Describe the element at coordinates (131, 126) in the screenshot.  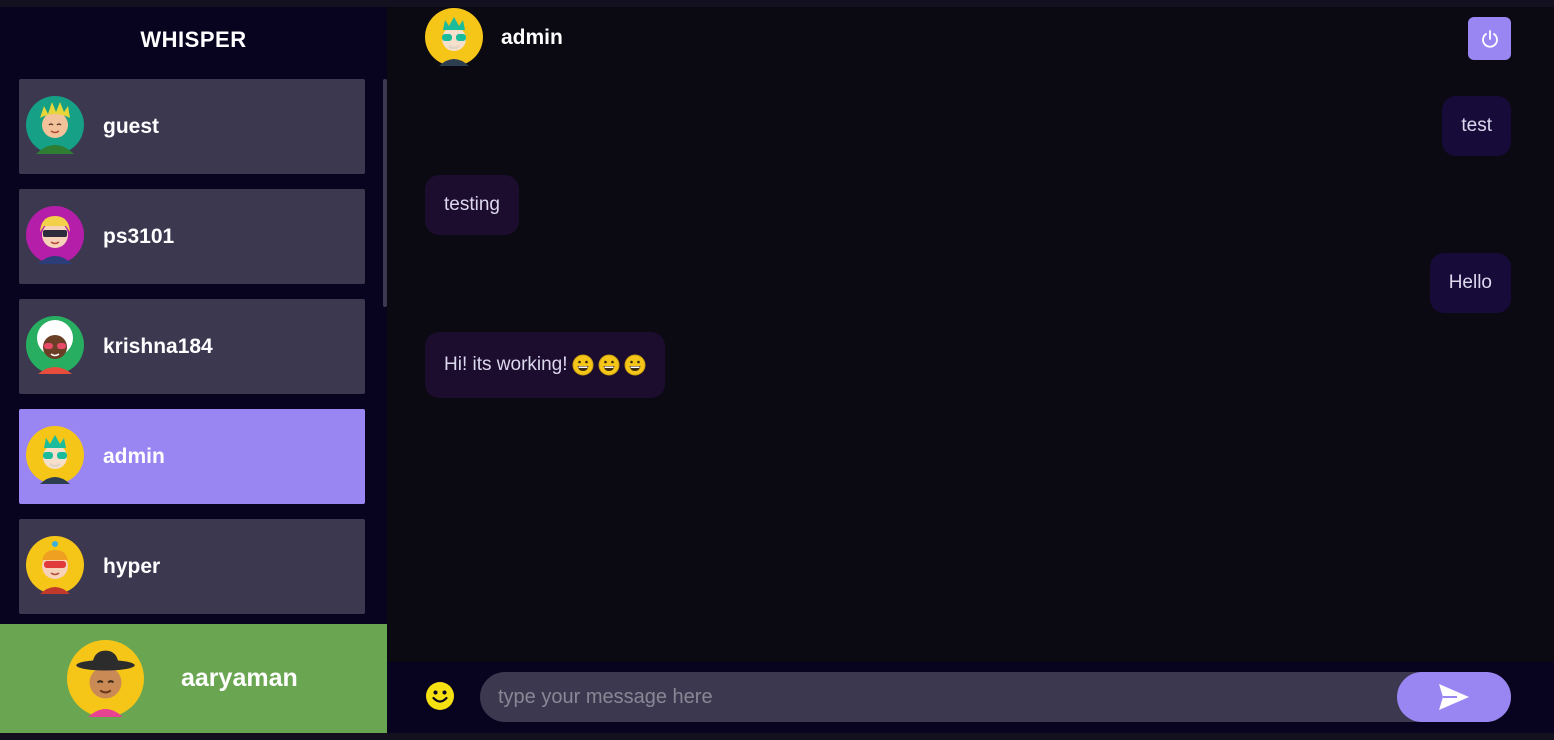
I see `contact-name: guest` at that location.